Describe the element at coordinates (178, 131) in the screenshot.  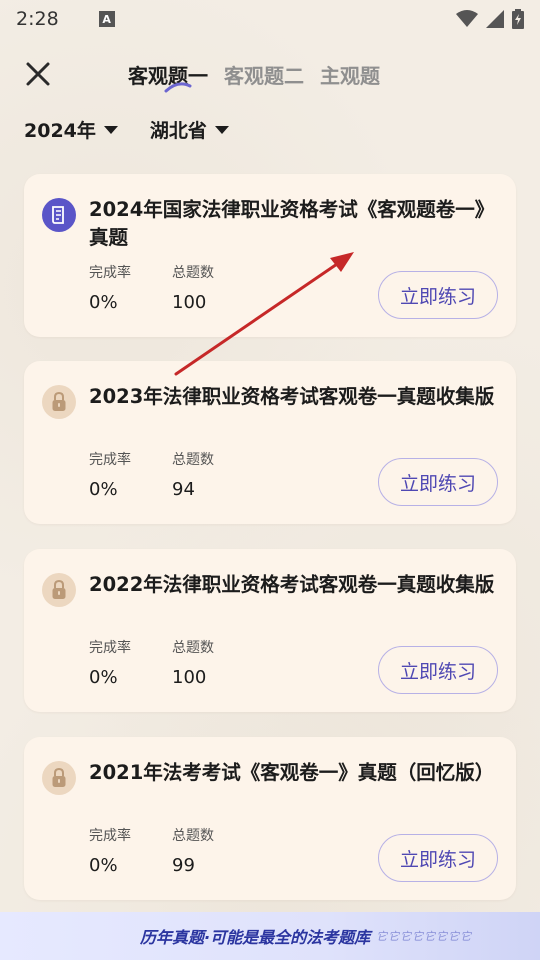
I see `province-value: 湖北省` at that location.